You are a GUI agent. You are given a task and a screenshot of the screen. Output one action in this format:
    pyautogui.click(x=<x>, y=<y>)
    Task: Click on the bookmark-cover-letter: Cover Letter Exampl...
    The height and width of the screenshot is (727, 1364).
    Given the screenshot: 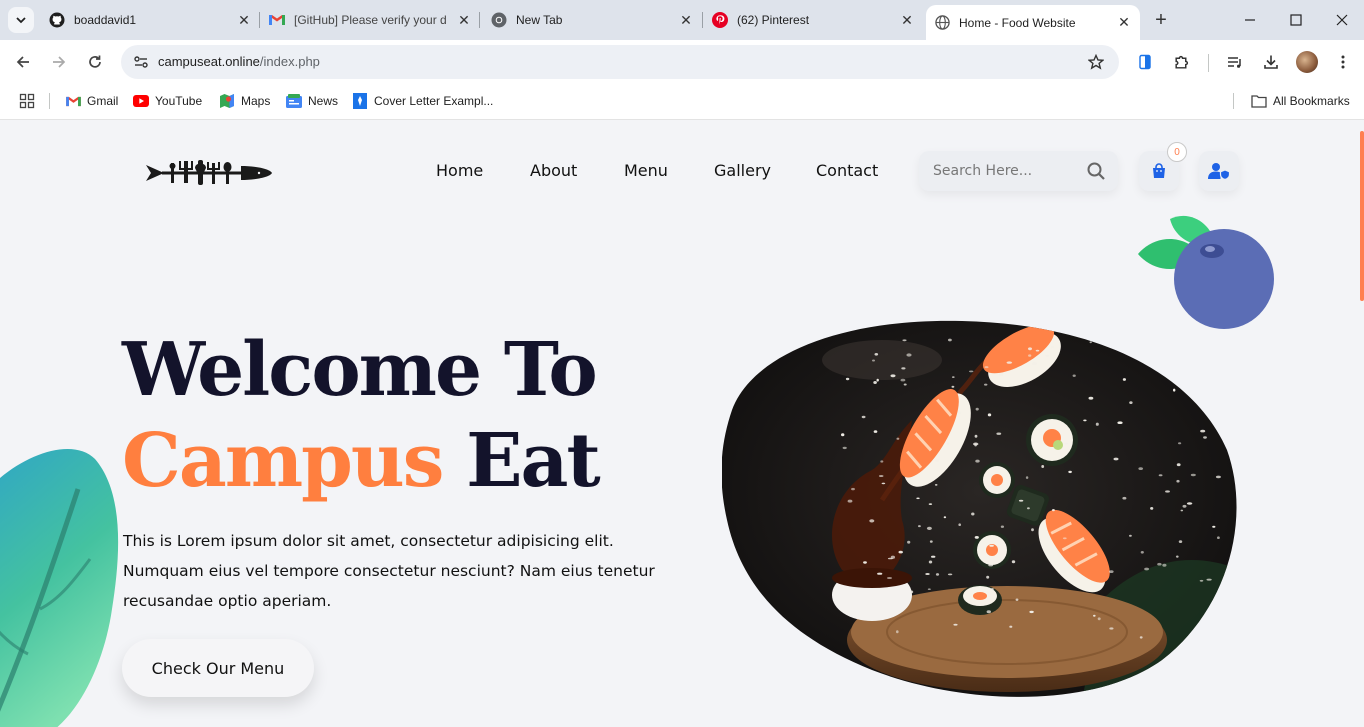 What is the action you would take?
    pyautogui.click(x=422, y=101)
    